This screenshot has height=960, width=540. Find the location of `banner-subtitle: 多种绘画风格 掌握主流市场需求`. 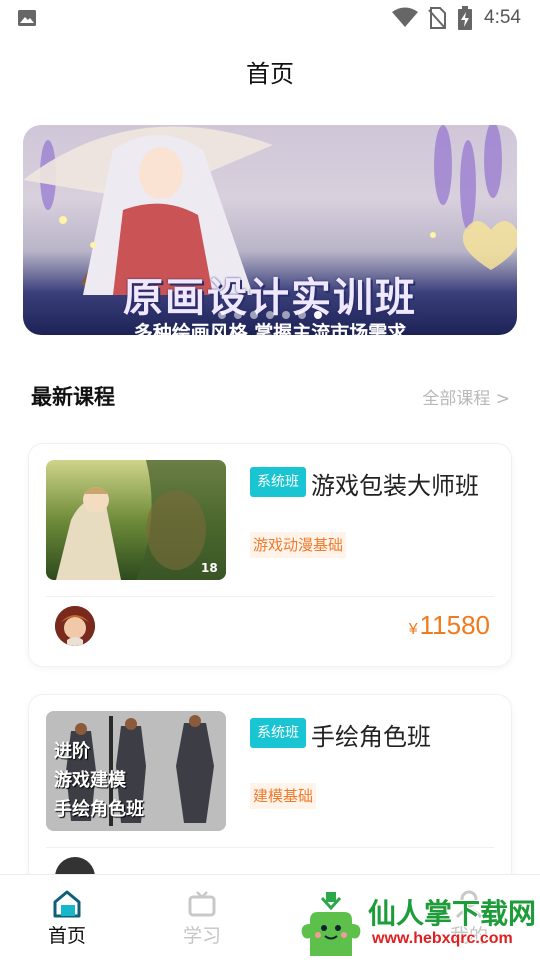

banner-subtitle: 多种绘画风格 掌握主流市场需求 is located at coordinates (270, 328).